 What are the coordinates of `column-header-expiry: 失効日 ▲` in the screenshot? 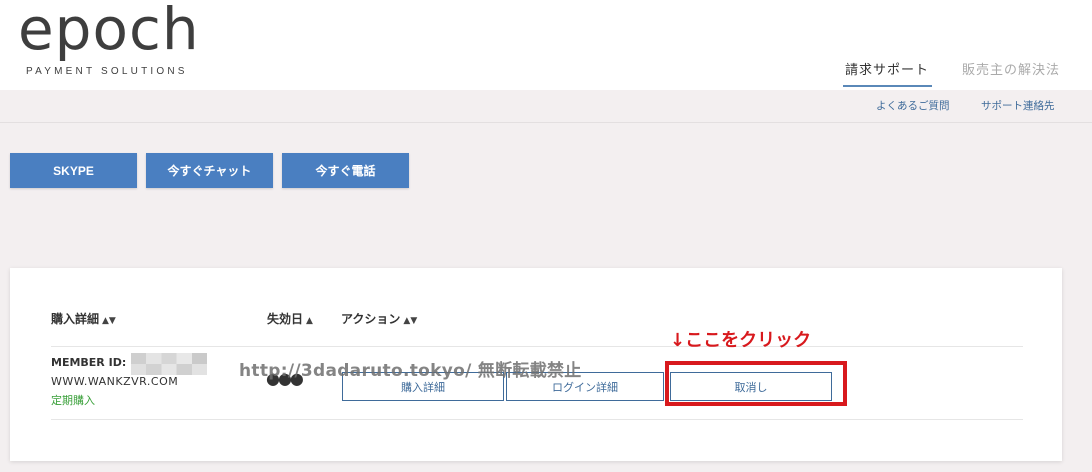 It's located at (290, 318).